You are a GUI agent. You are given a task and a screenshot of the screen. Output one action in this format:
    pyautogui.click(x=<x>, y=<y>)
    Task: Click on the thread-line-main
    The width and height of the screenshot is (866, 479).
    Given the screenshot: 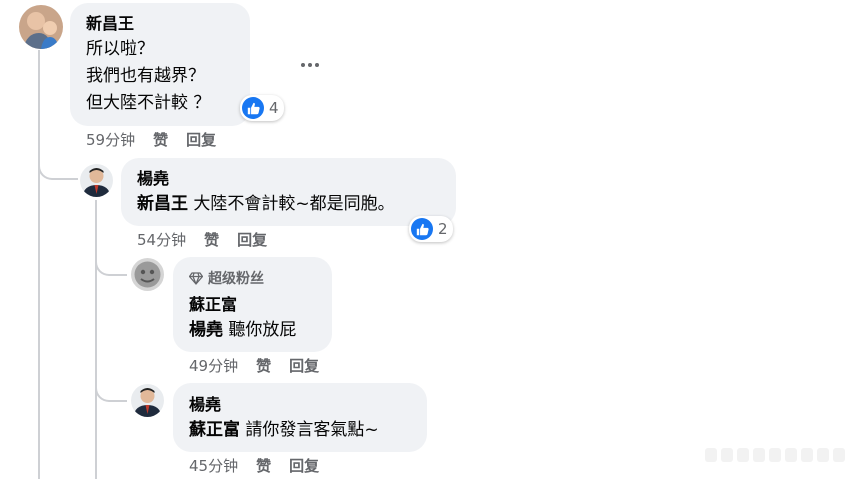 What is the action you would take?
    pyautogui.click(x=39, y=264)
    